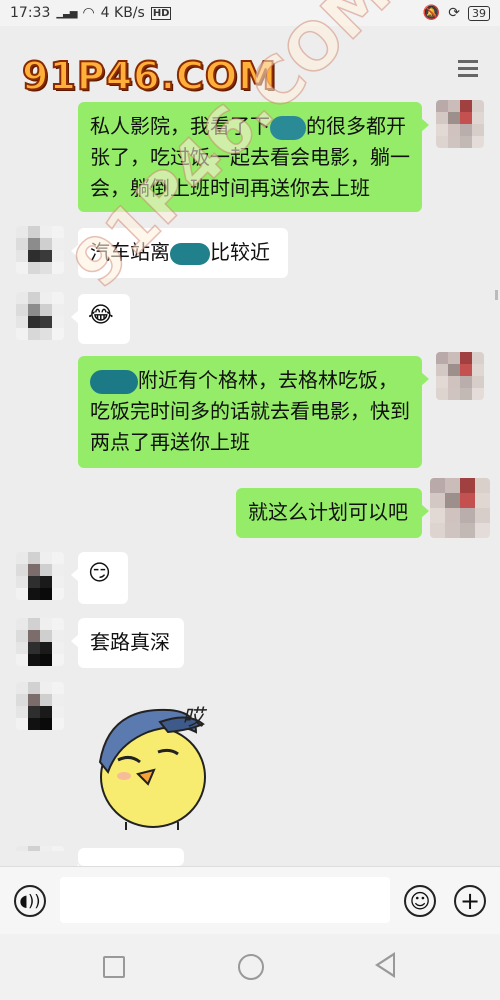 The width and height of the screenshot is (500, 1000). Describe the element at coordinates (454, 13) in the screenshot. I see `sync-icon: ⟳` at that location.